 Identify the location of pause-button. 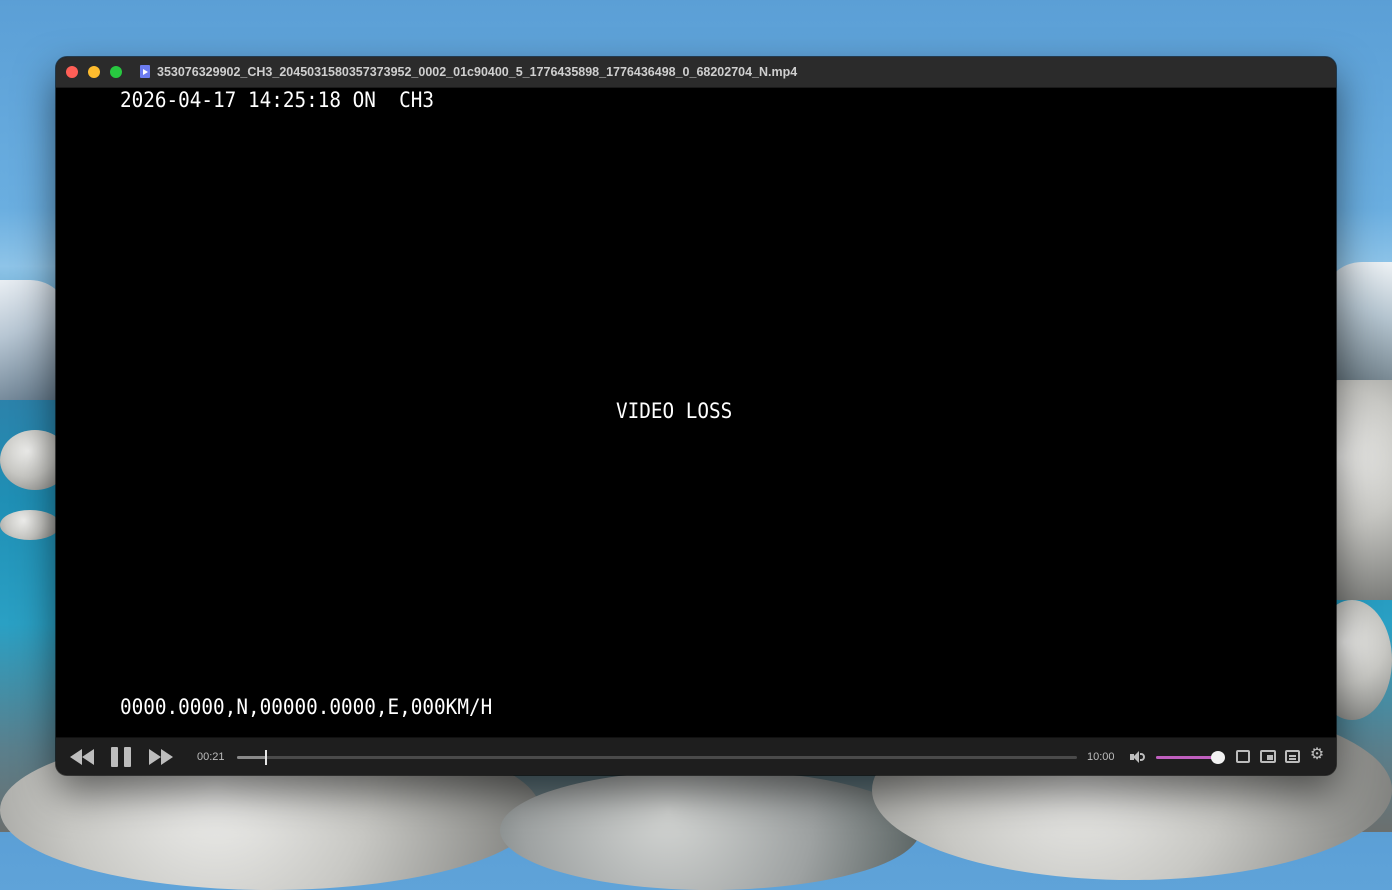
(122, 757).